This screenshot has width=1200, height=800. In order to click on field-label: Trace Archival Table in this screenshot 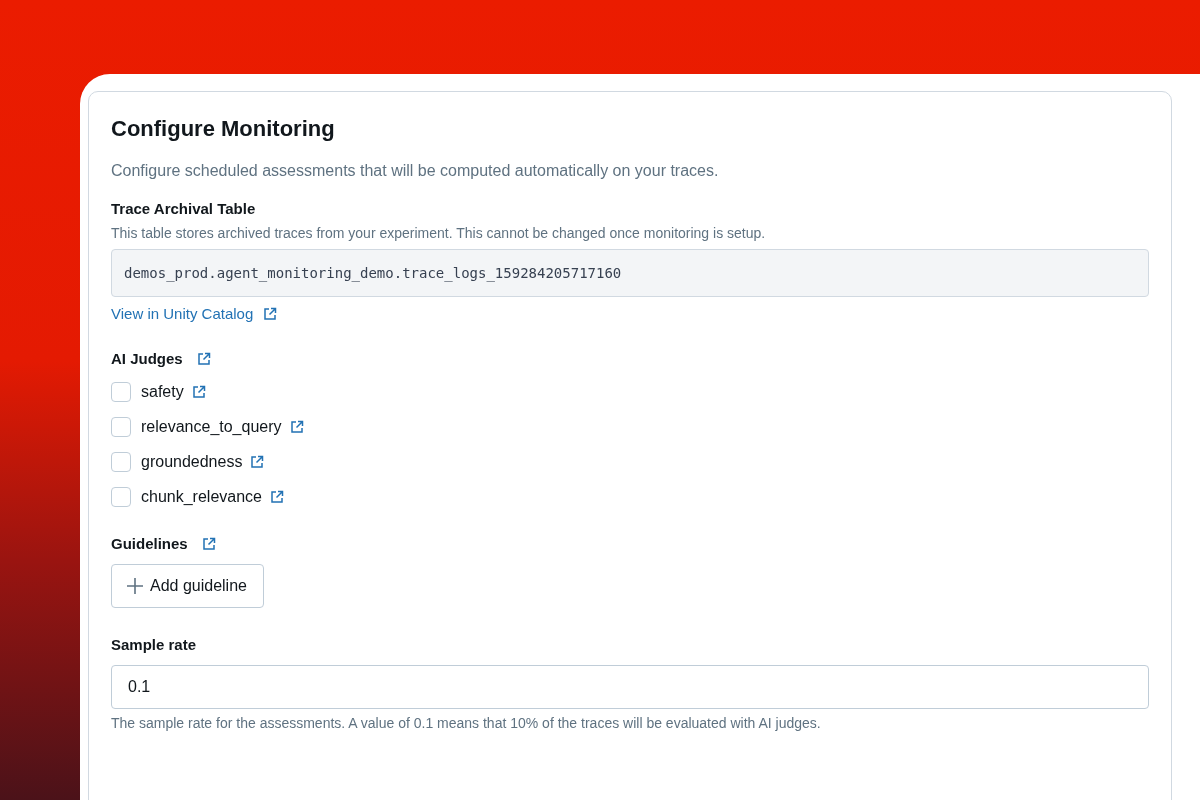, I will do `click(184, 208)`.